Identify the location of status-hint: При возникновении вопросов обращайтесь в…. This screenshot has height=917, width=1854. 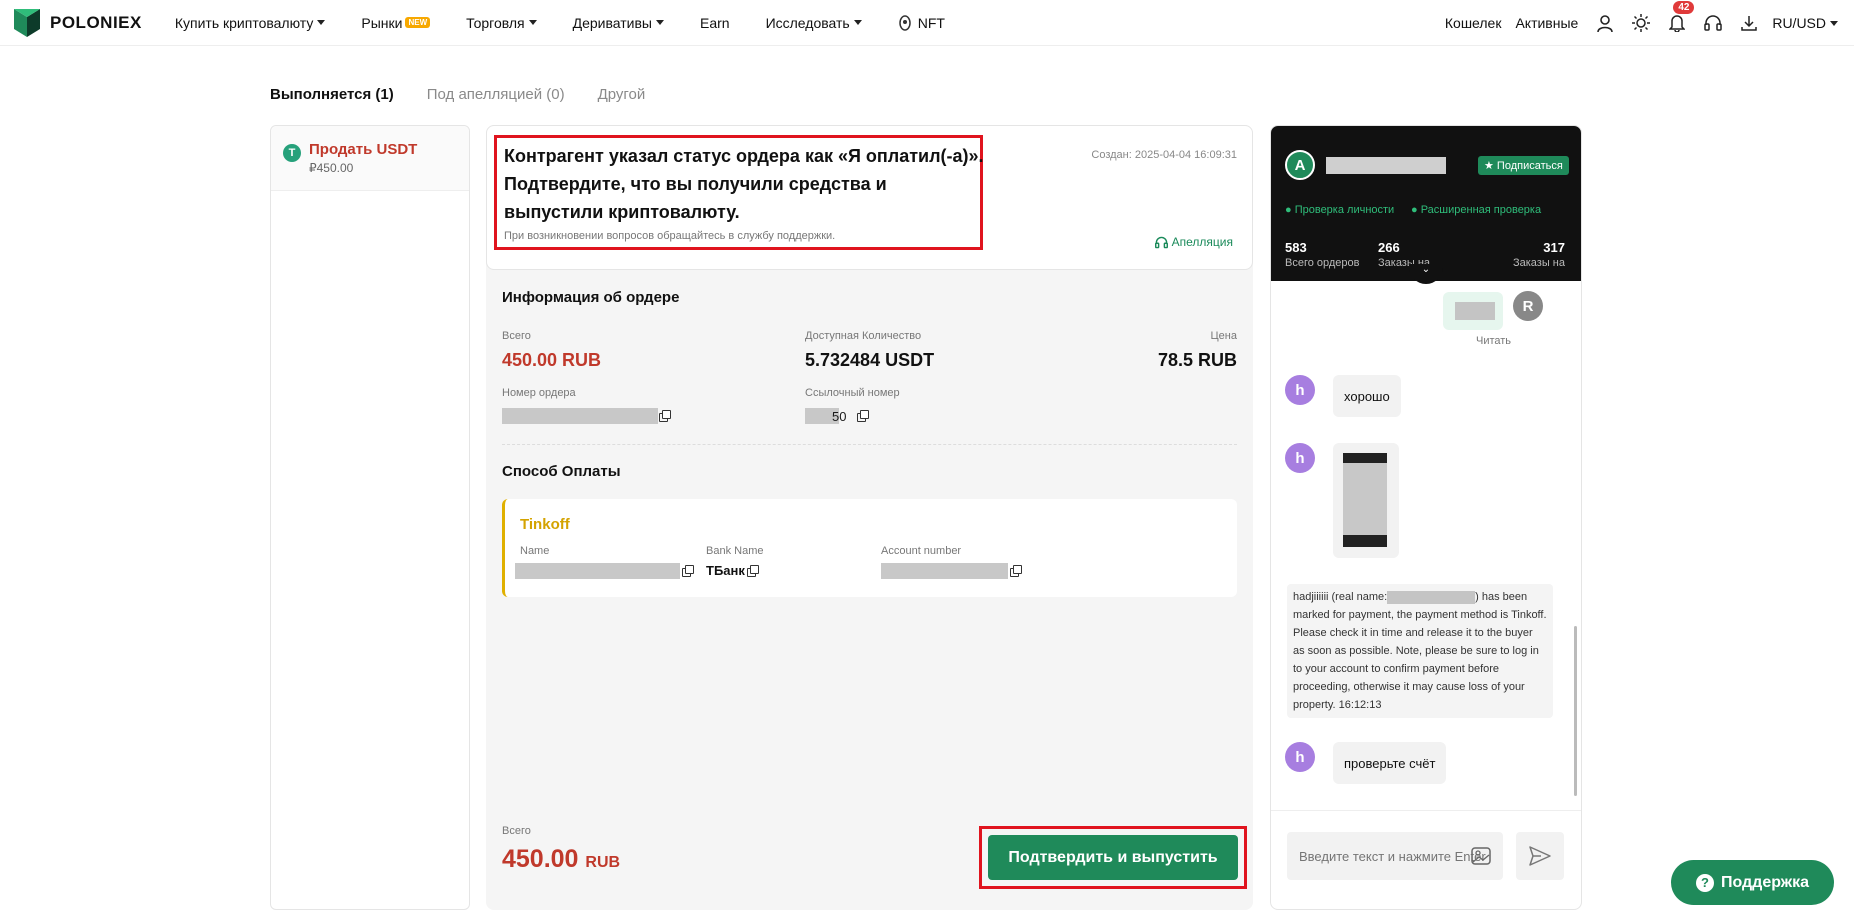
(670, 236).